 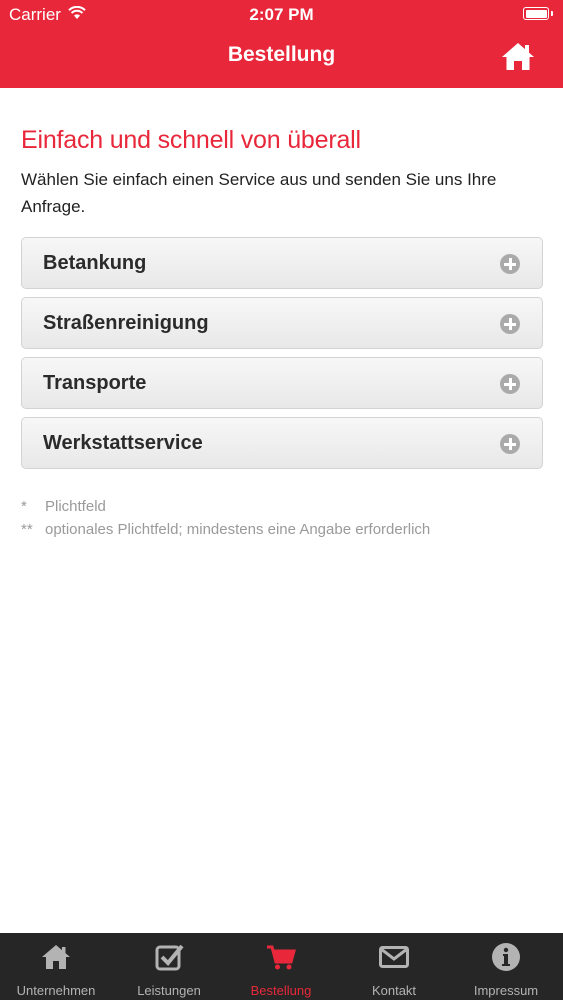 I want to click on service-transporte: Transporte, so click(x=282, y=383).